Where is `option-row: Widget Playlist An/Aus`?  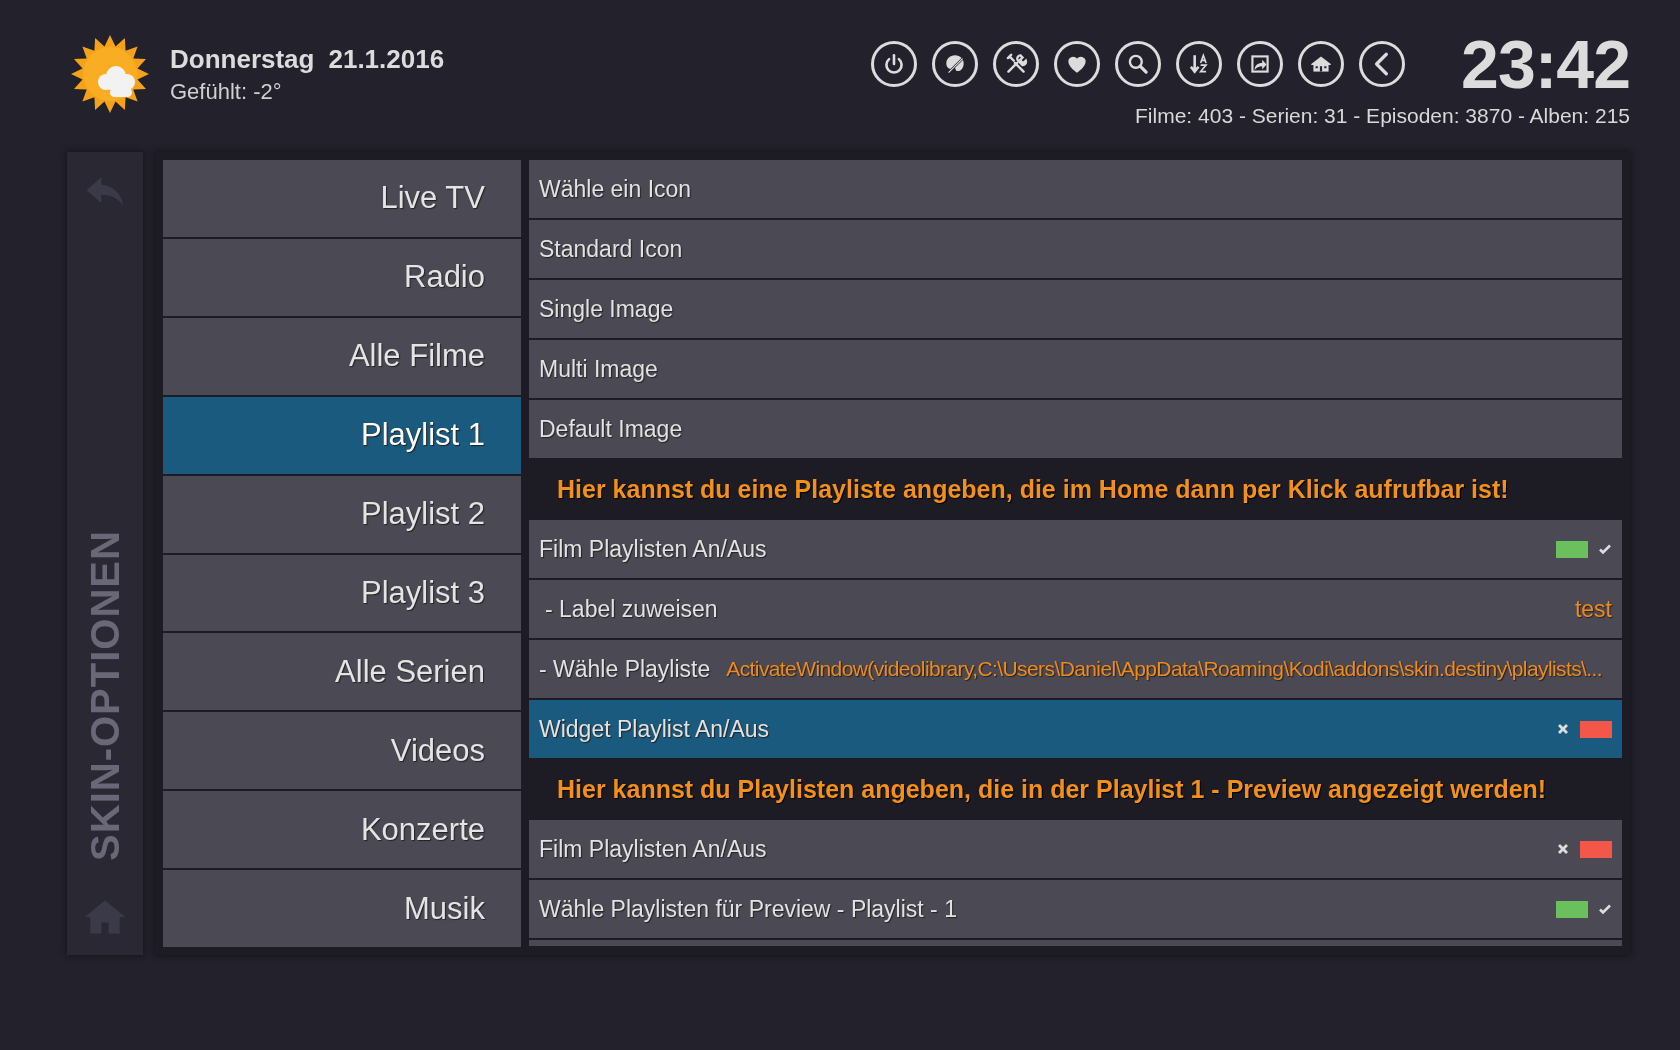 option-row: Widget Playlist An/Aus is located at coordinates (1075, 729).